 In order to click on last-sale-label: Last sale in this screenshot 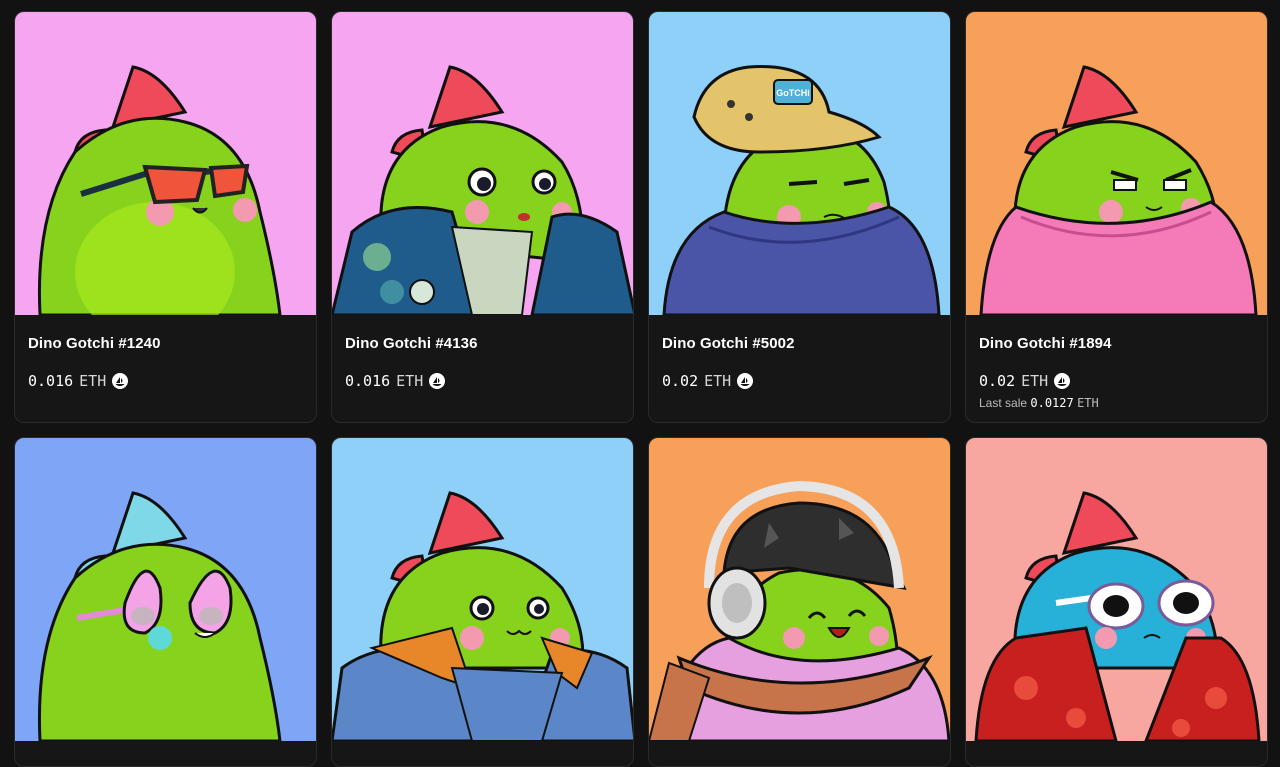, I will do `click(1003, 403)`.